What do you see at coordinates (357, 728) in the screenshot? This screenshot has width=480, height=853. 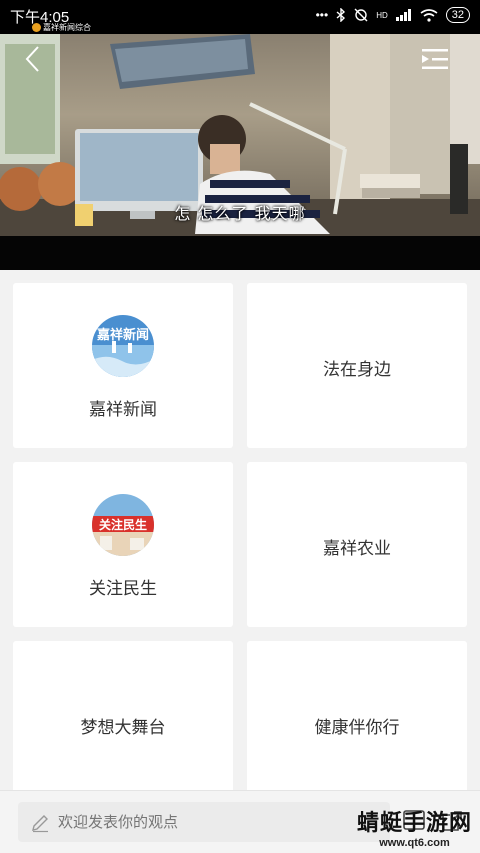 I see `channel-label: 健康伴你行` at bounding box center [357, 728].